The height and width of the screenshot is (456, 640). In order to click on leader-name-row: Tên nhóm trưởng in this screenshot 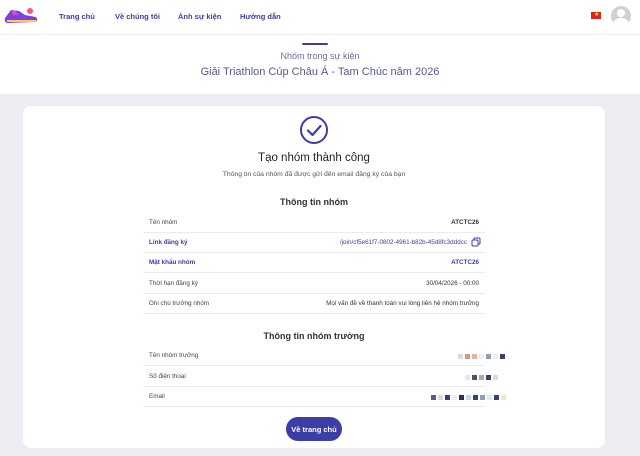, I will do `click(324, 356)`.